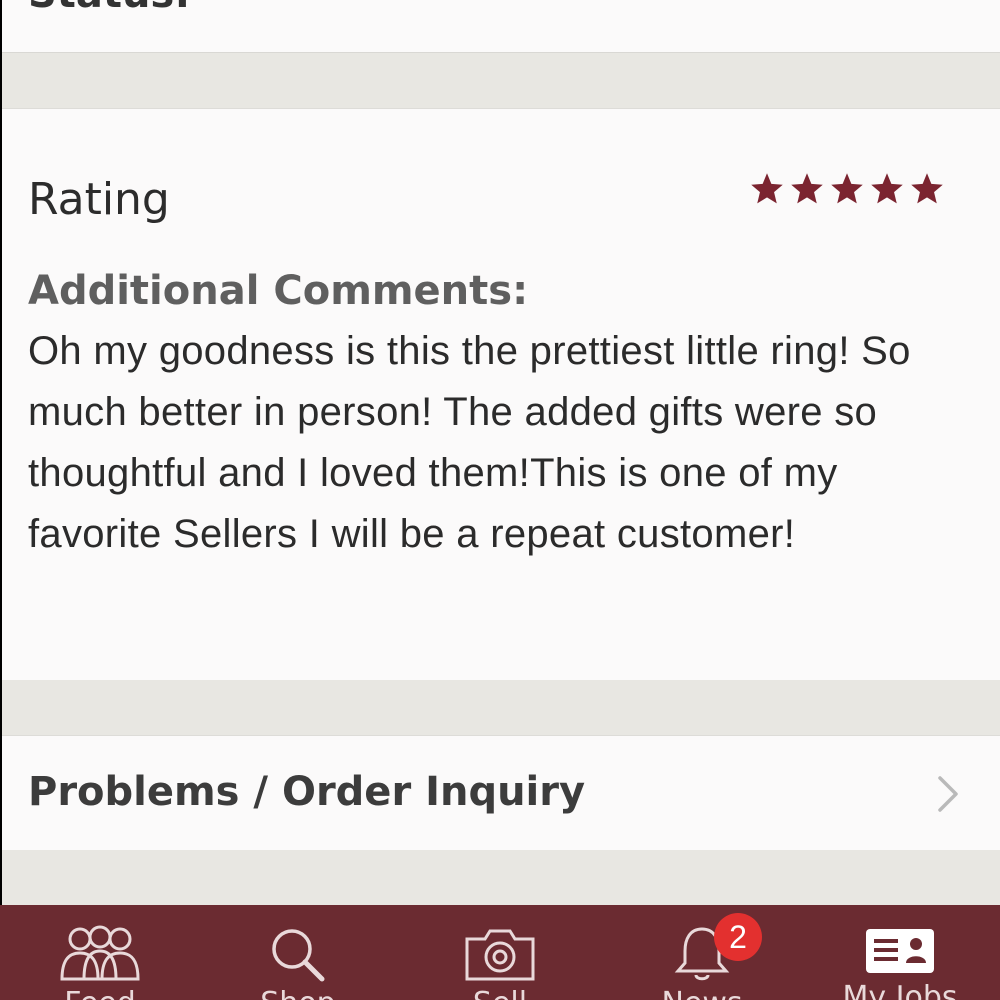 The width and height of the screenshot is (1000, 1000). I want to click on left-edge-border, so click(1, 452).